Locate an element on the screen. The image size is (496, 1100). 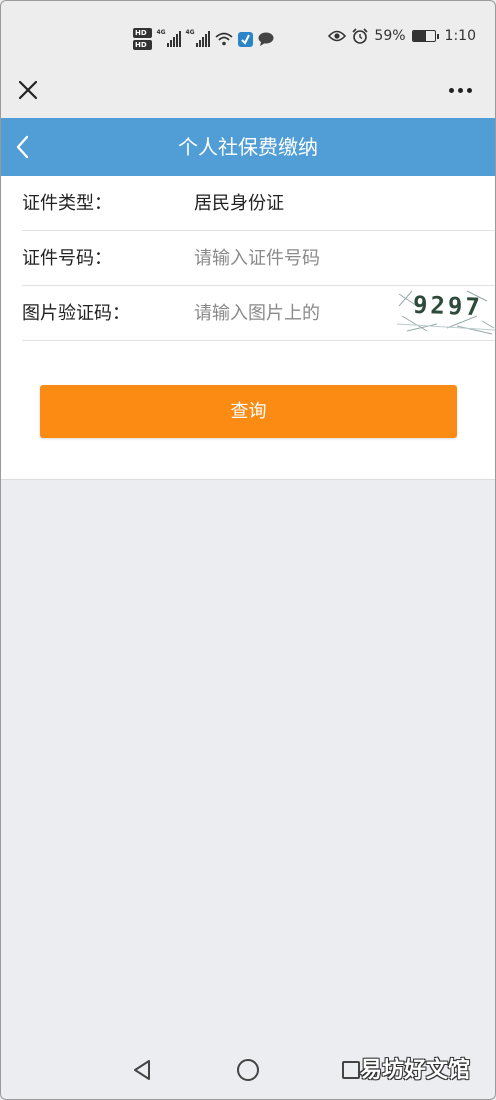
status-bar: HDB HDB 4G 4G 59% 1:10 is located at coordinates (248, 30).